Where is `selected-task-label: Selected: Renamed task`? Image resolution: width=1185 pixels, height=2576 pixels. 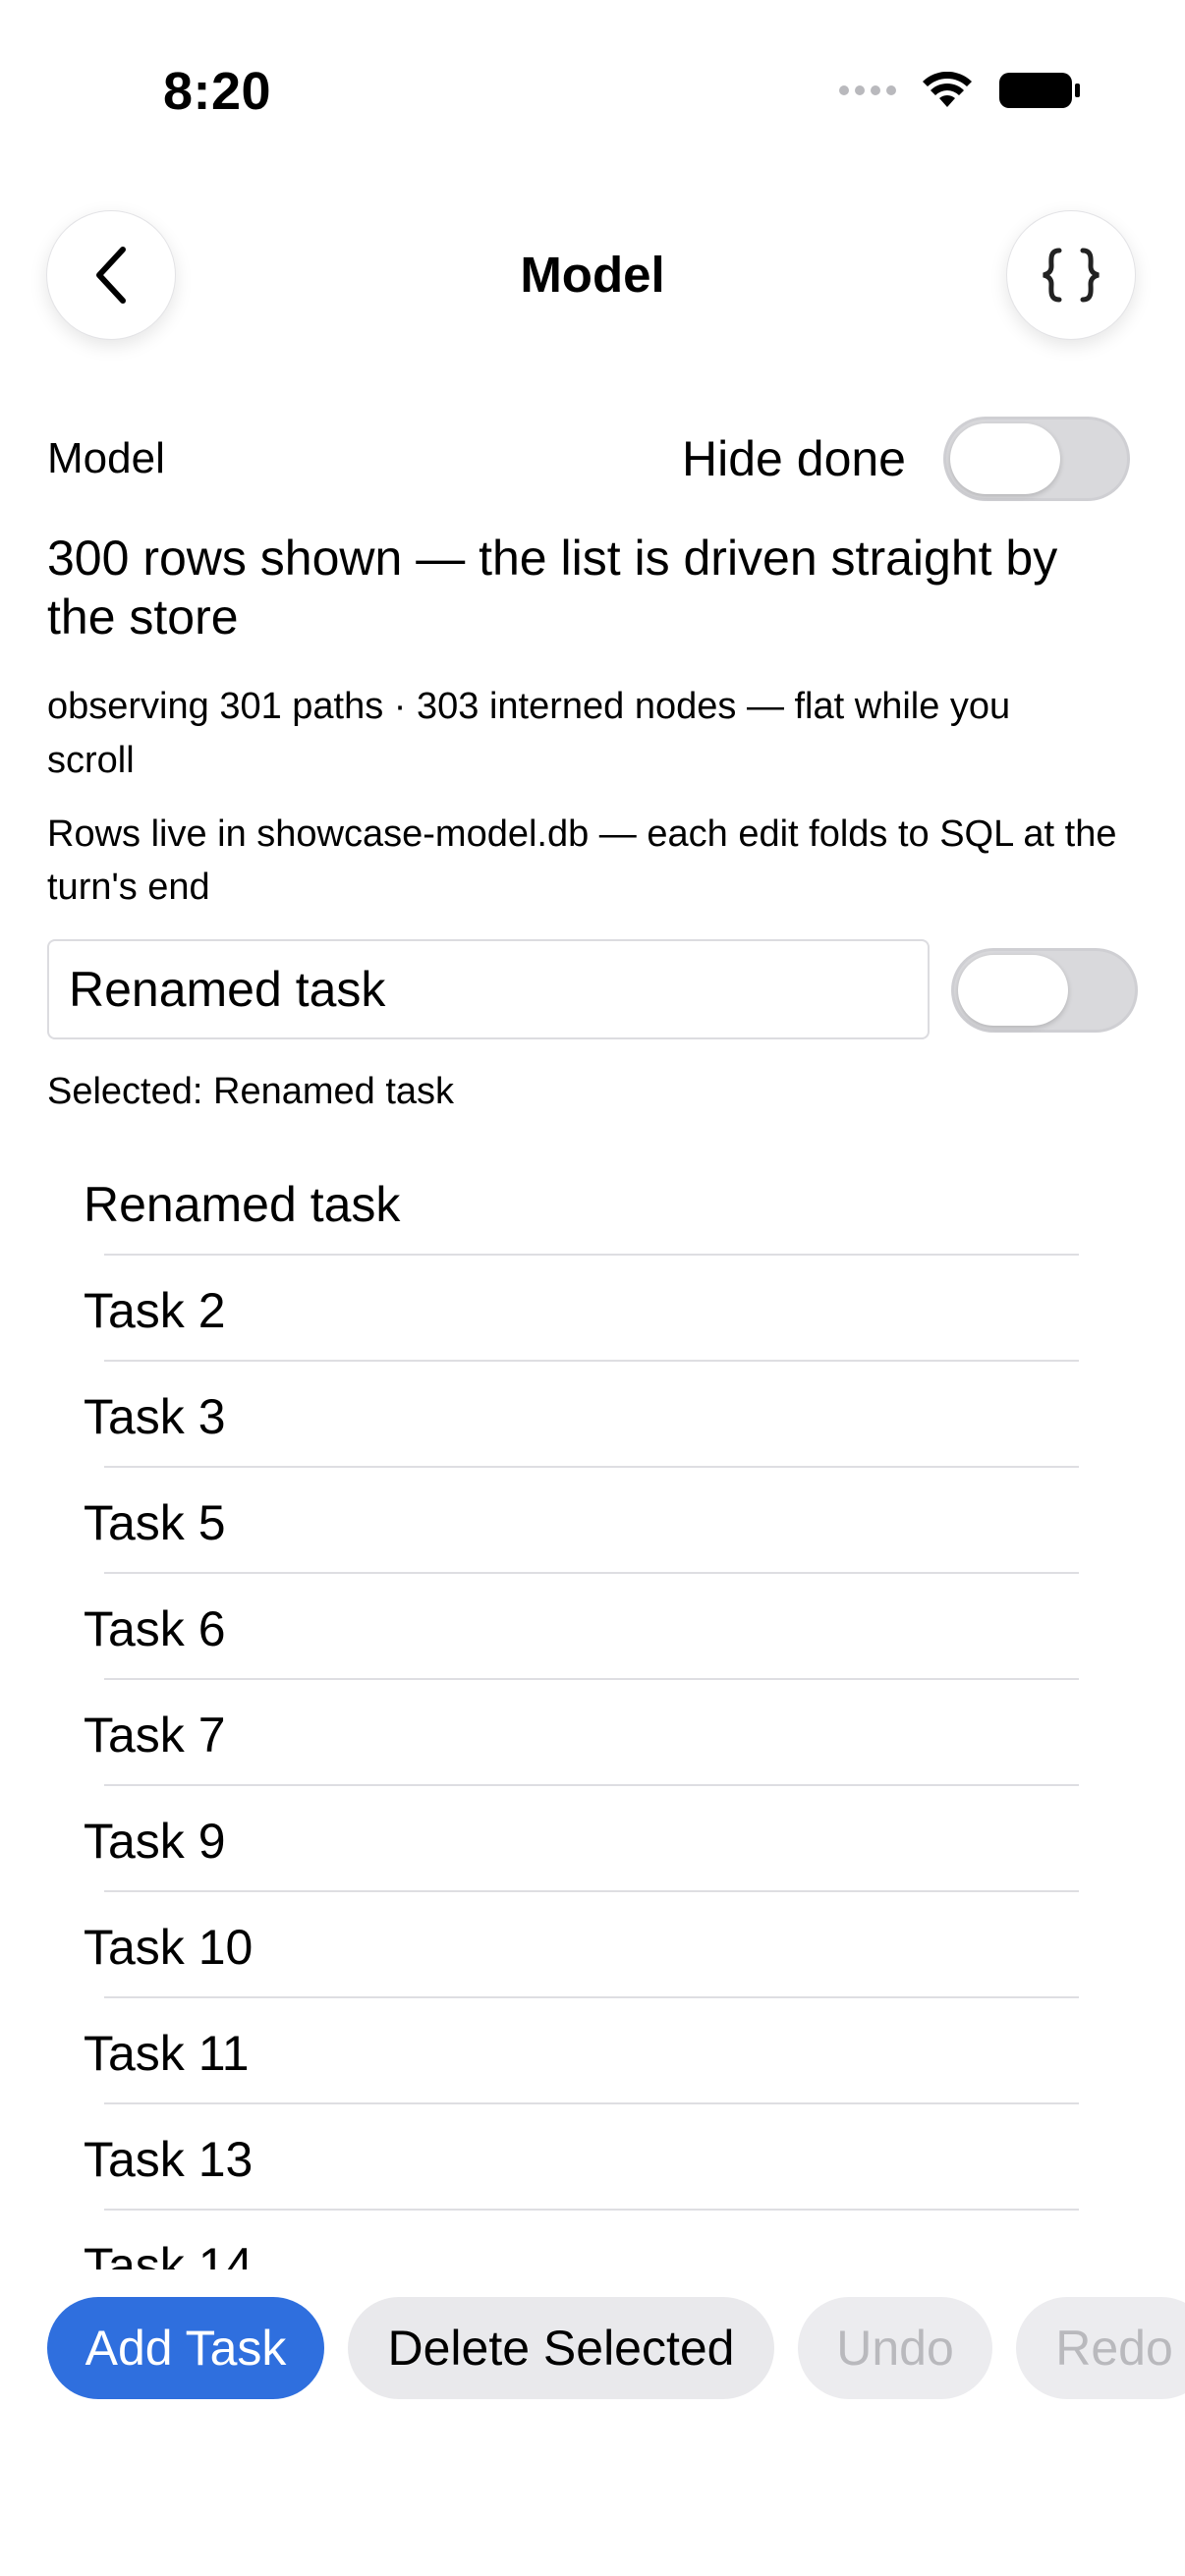 selected-task-label: Selected: Renamed task is located at coordinates (251, 1091).